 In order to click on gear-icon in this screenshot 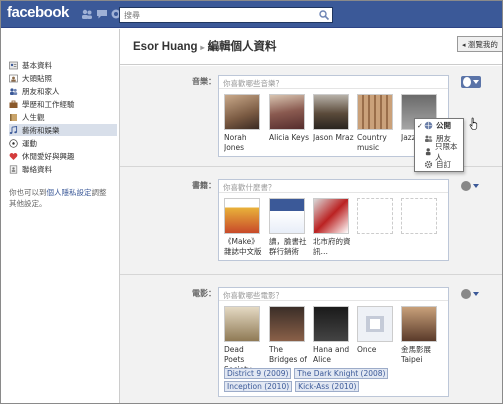, I will do `click(428, 164)`.